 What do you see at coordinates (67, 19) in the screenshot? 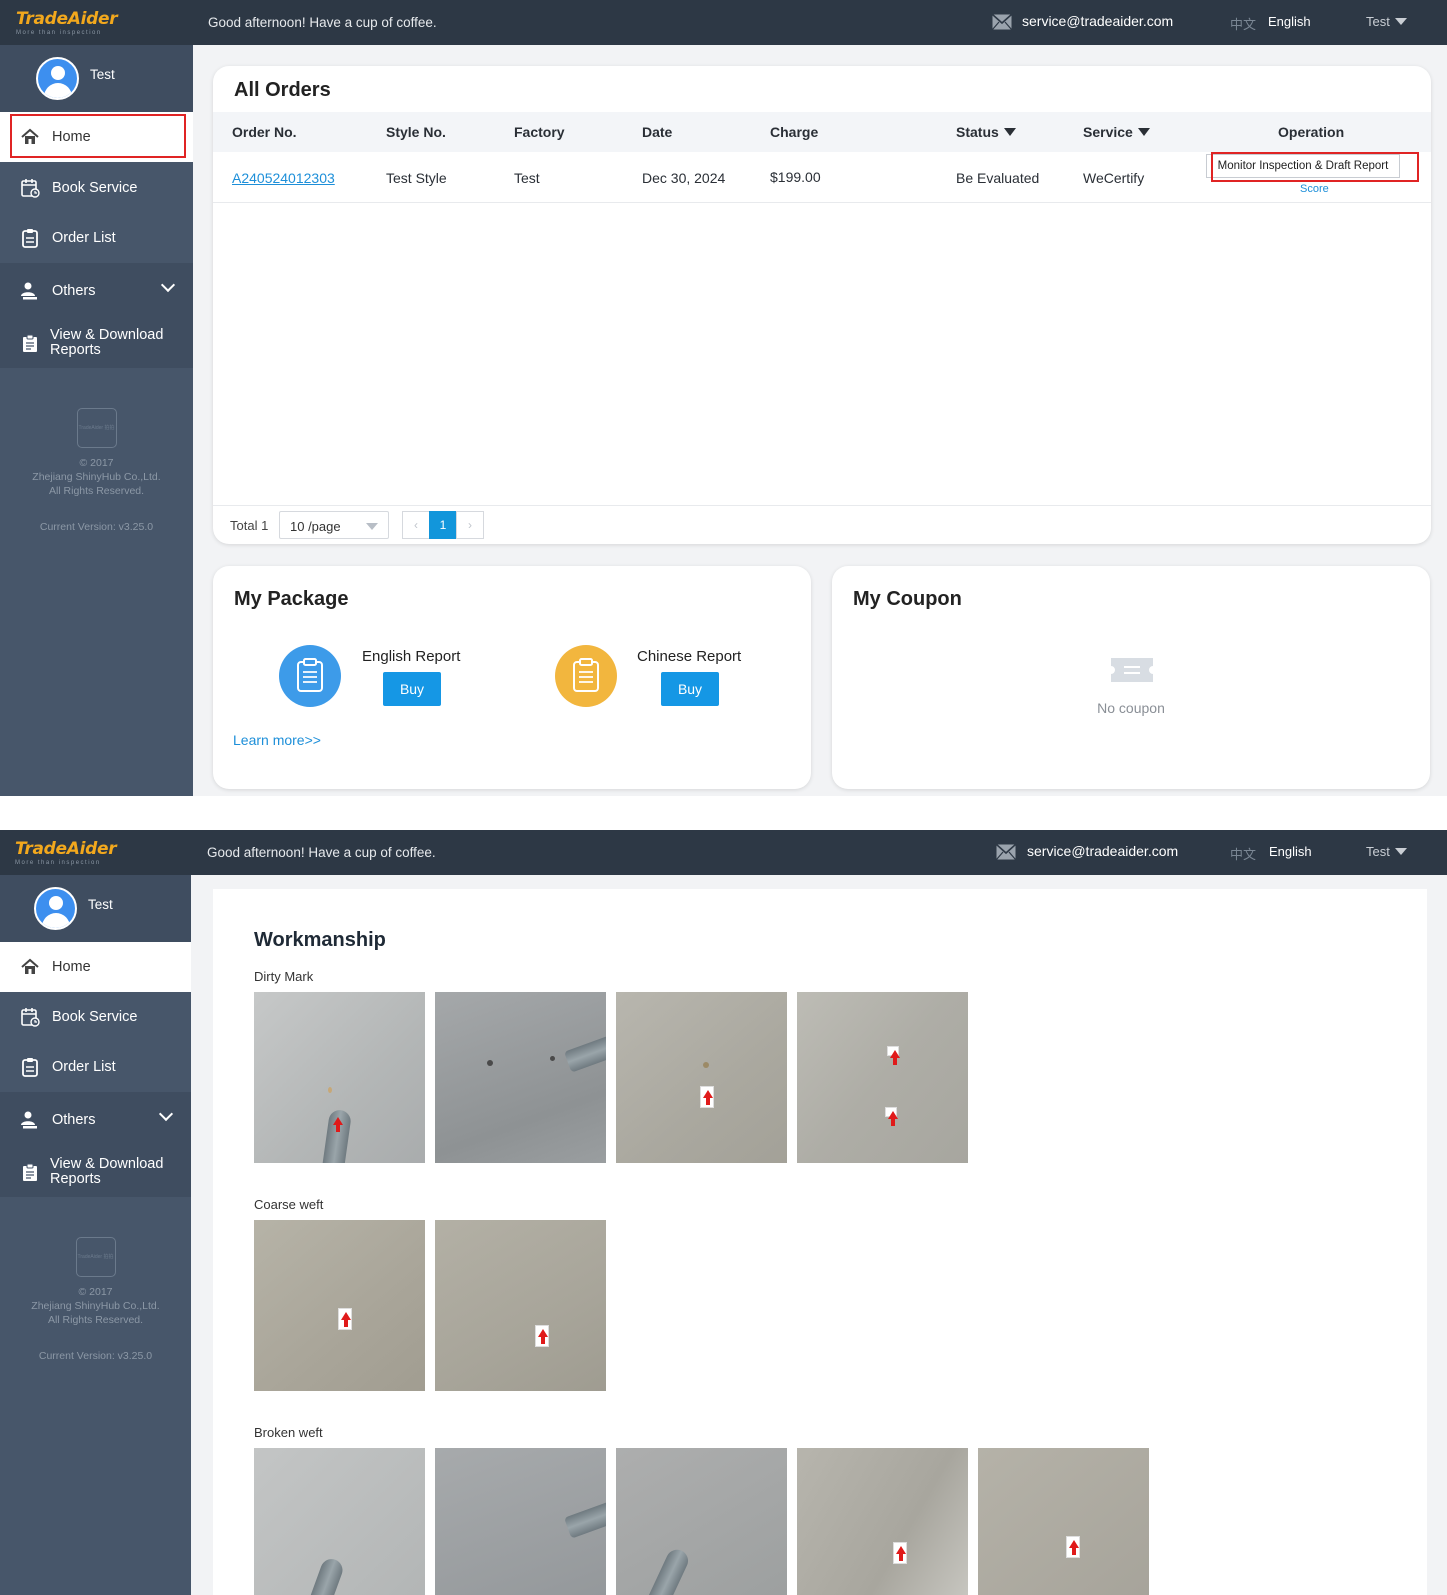
I see `logo-text: TradeAider` at bounding box center [67, 19].